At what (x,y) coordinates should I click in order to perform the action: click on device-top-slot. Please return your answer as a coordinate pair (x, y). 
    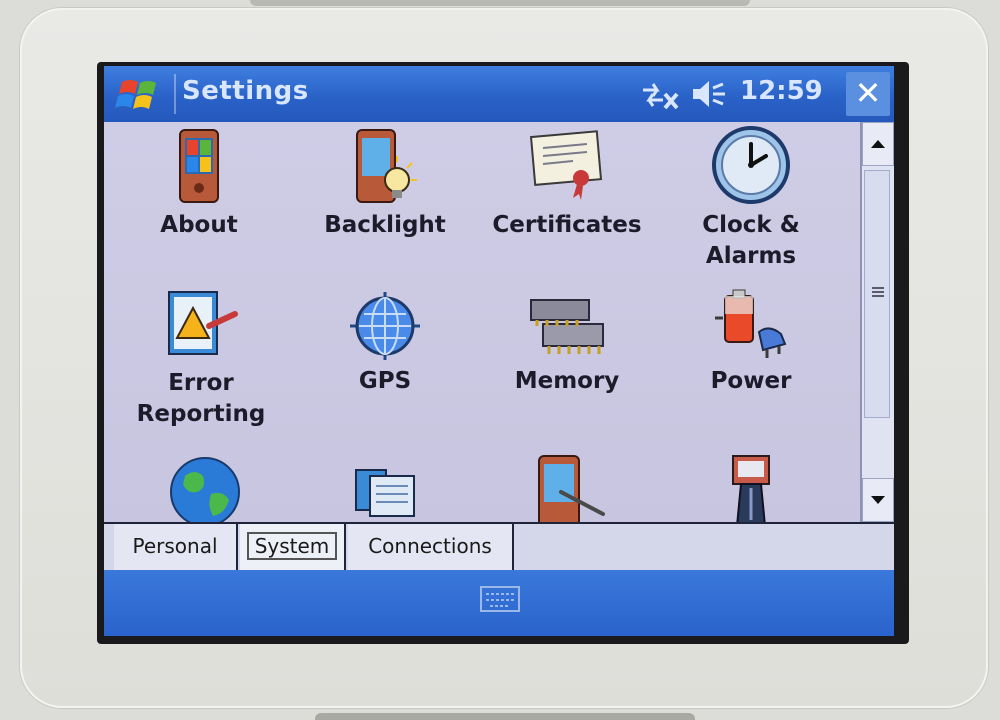
    Looking at the image, I should click on (500, 3).